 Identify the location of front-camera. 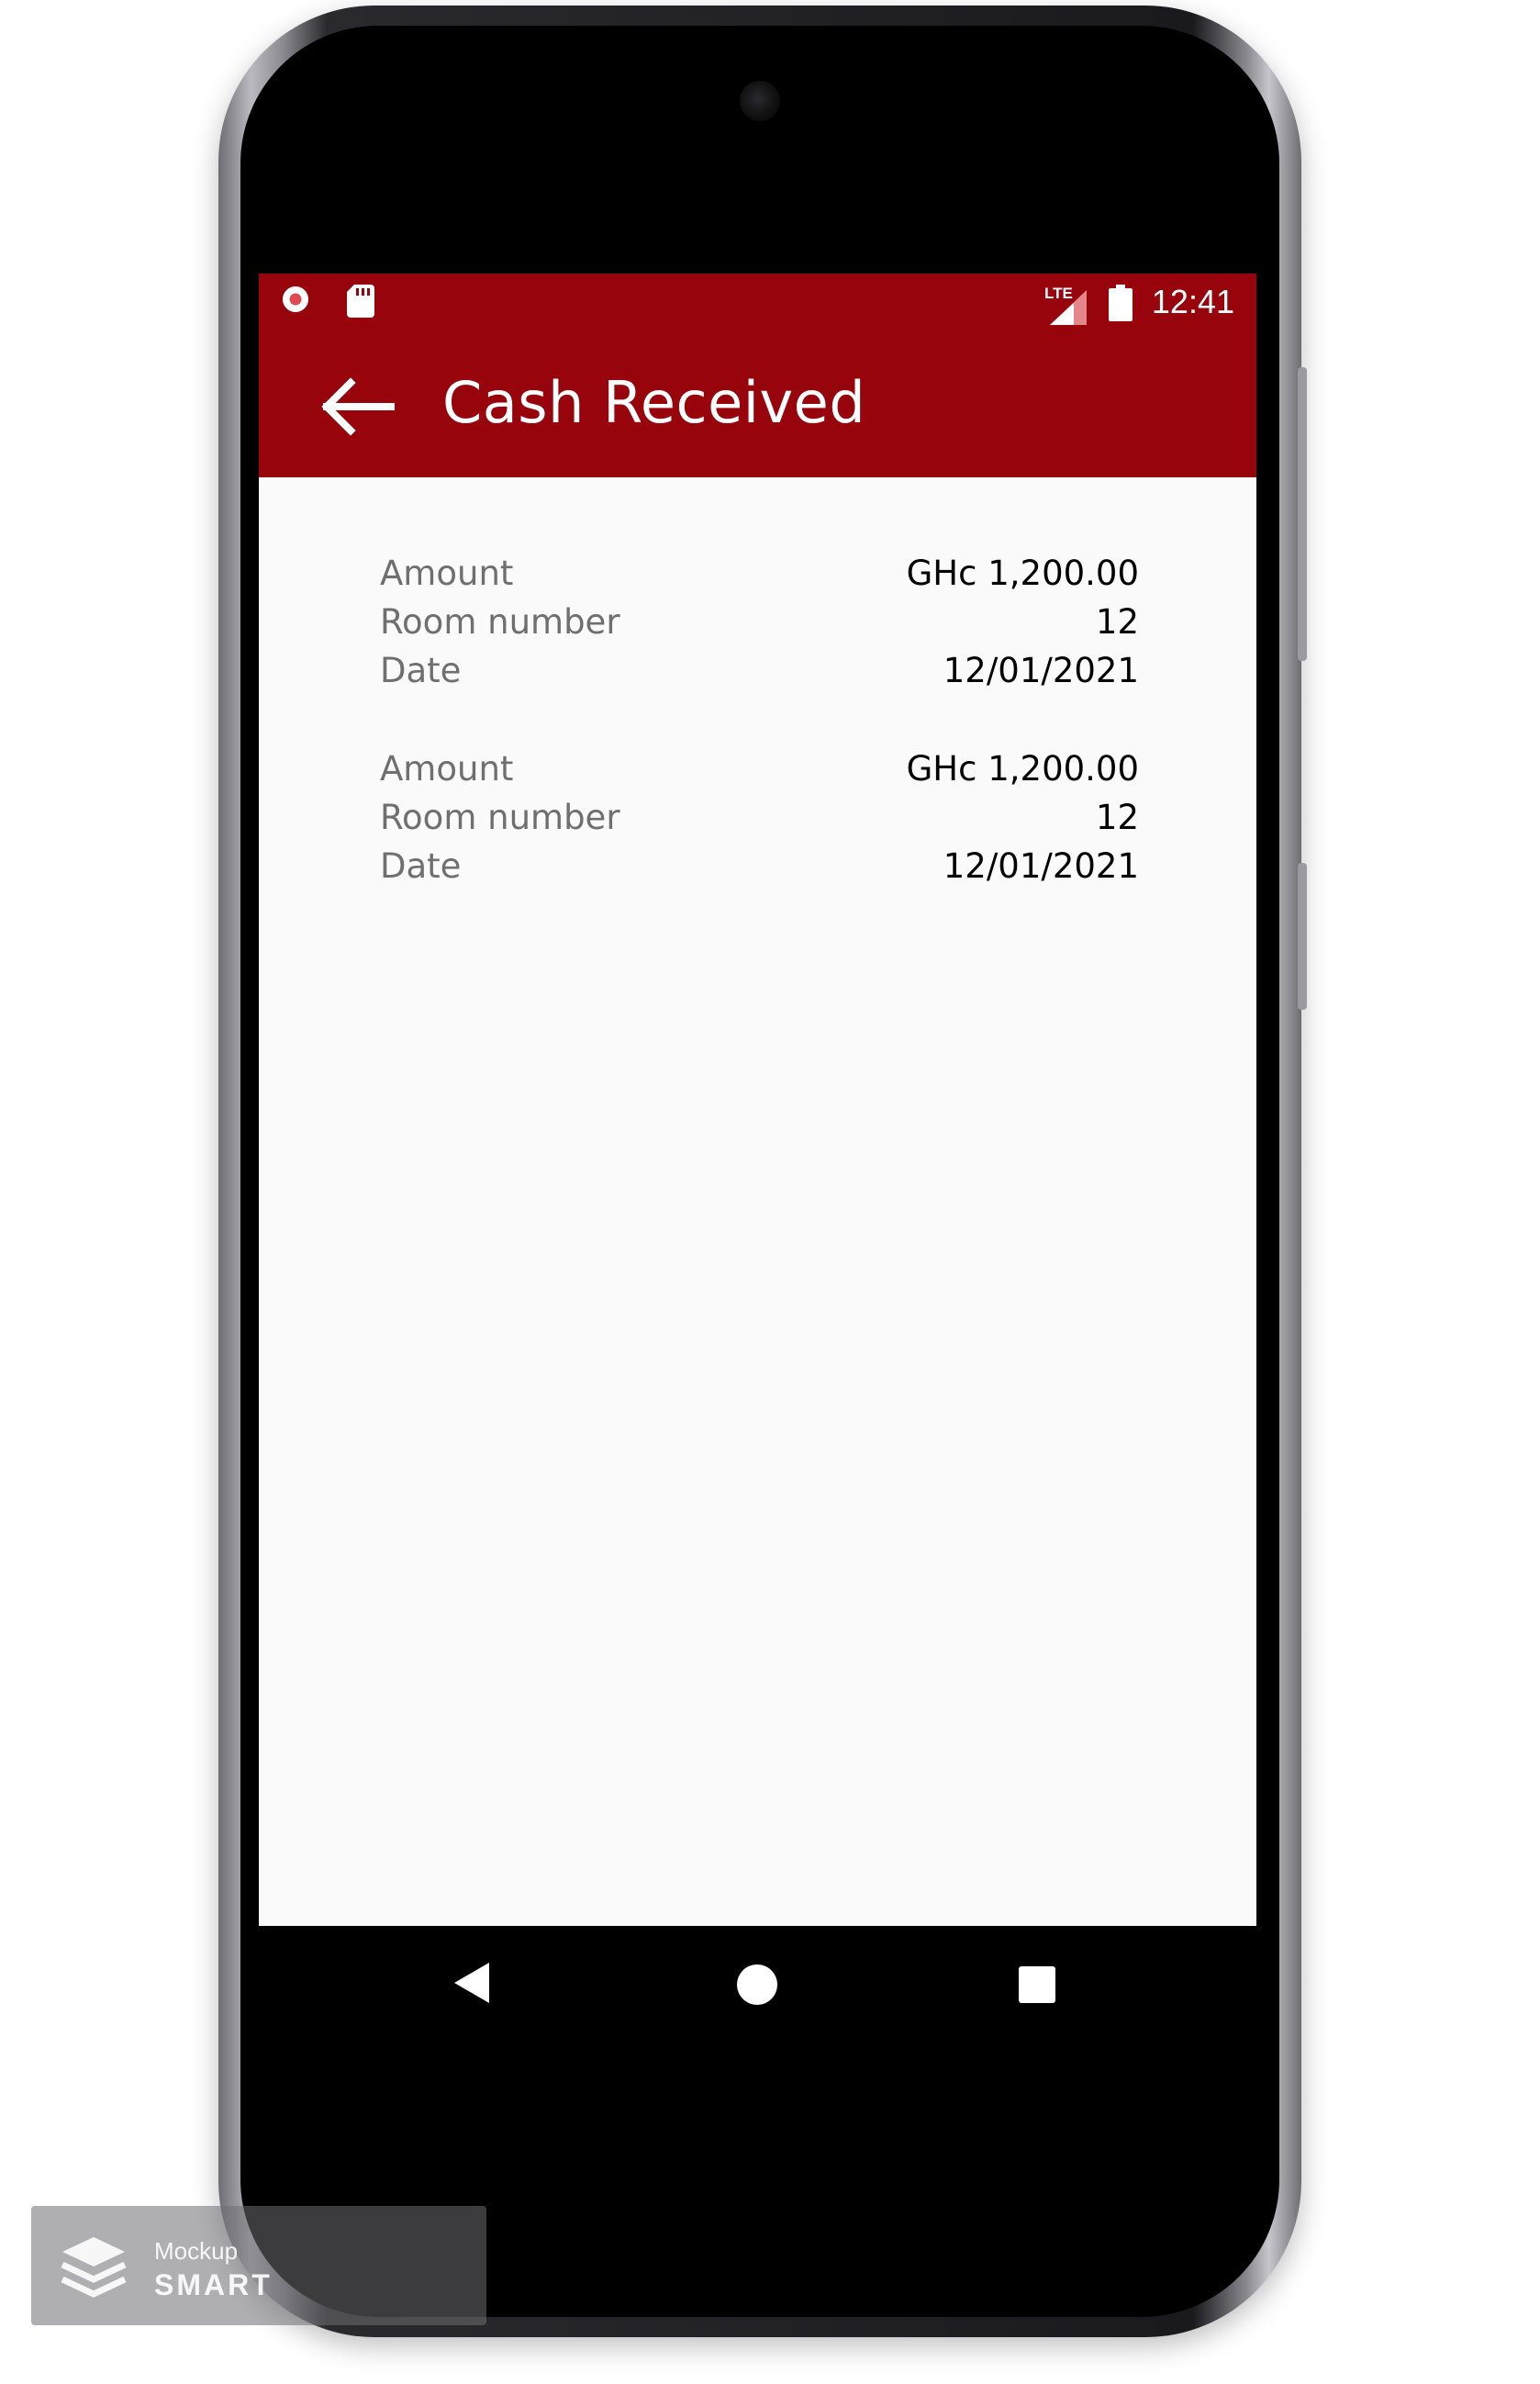
(760, 101).